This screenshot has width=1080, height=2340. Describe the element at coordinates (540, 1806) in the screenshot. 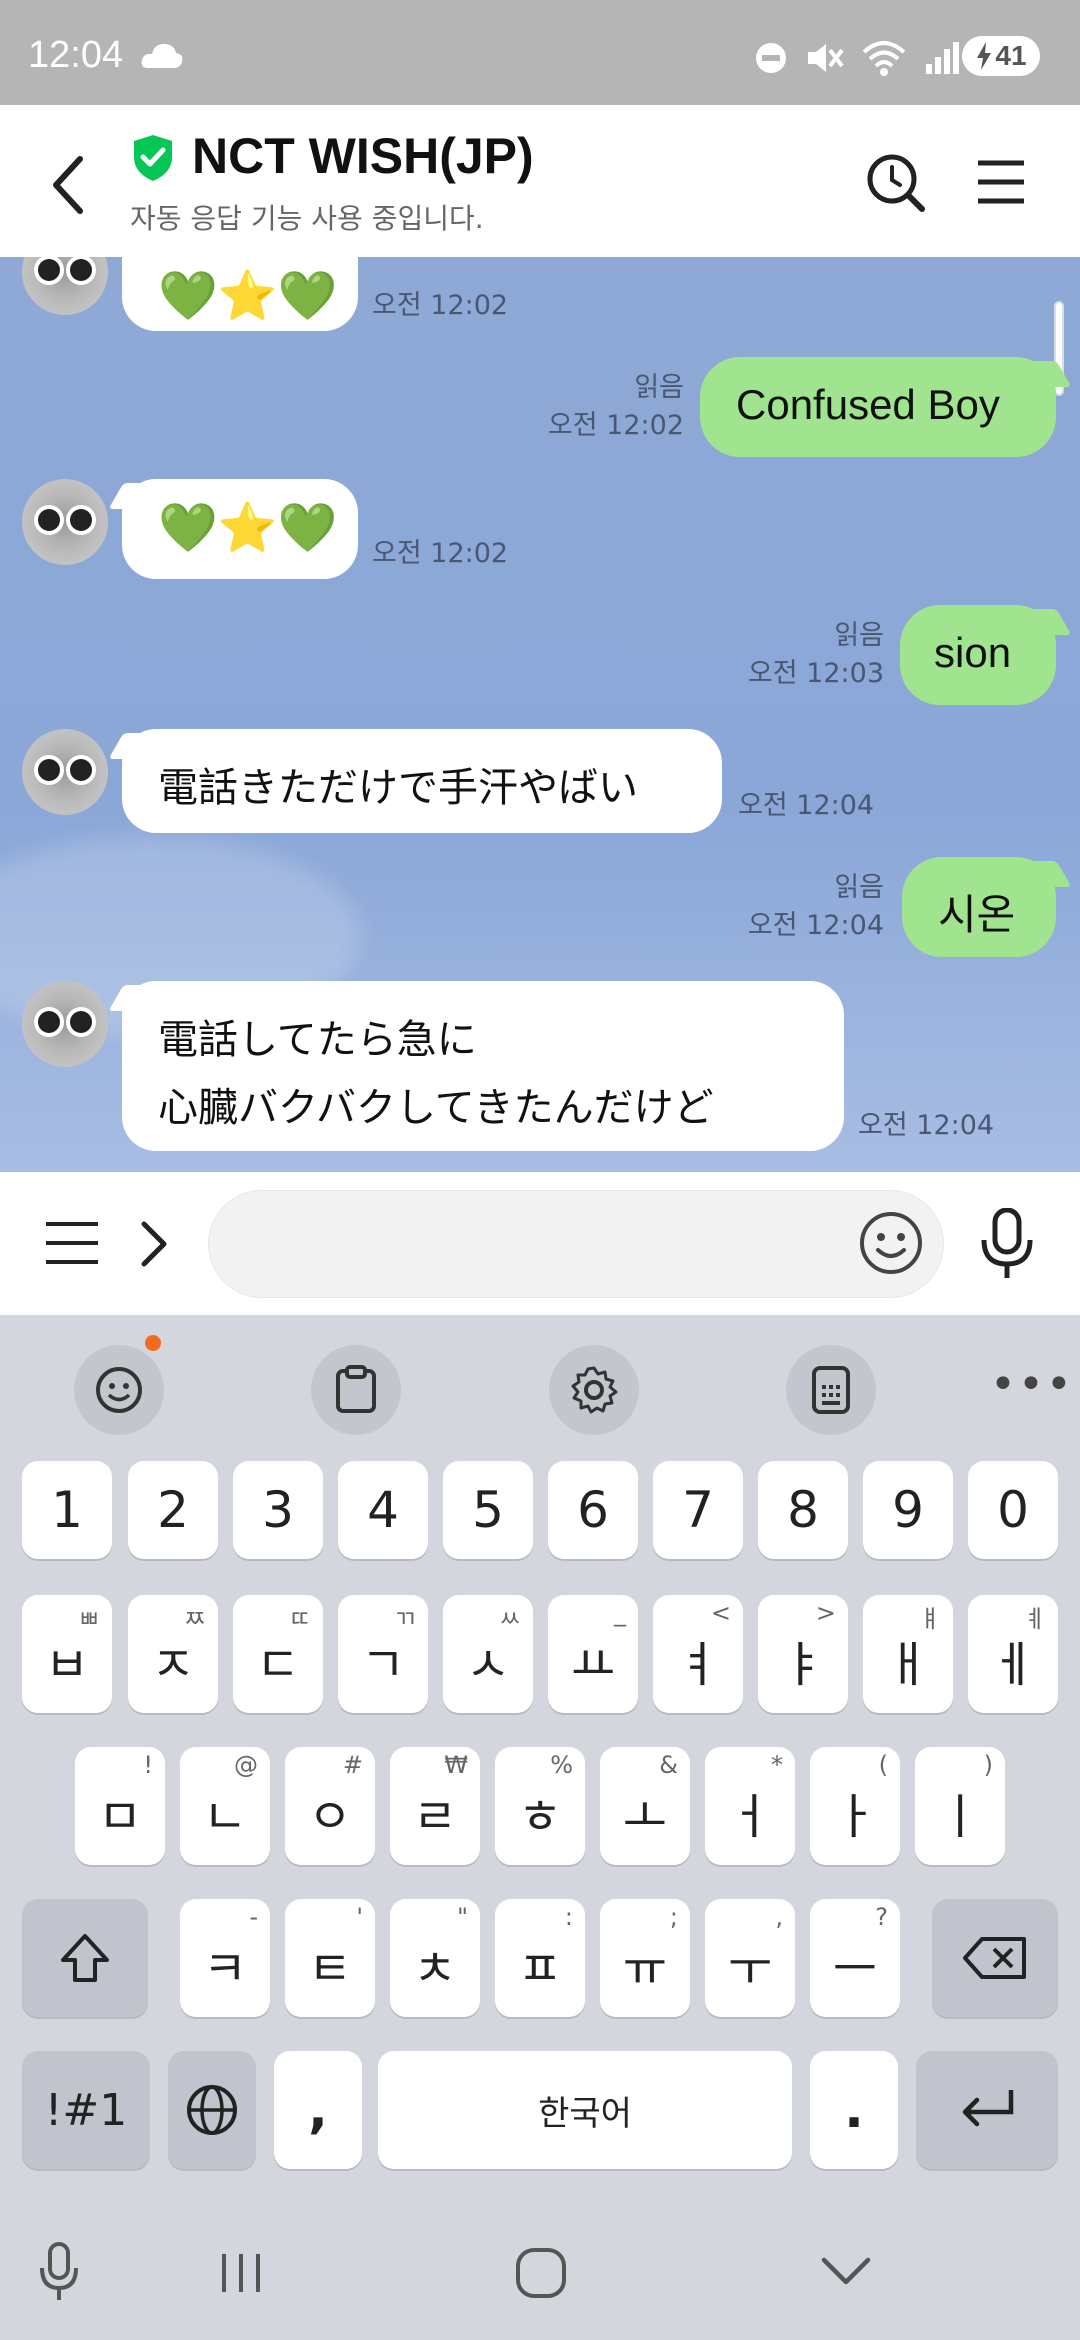

I see `key-hieut: % ㅎ` at that location.